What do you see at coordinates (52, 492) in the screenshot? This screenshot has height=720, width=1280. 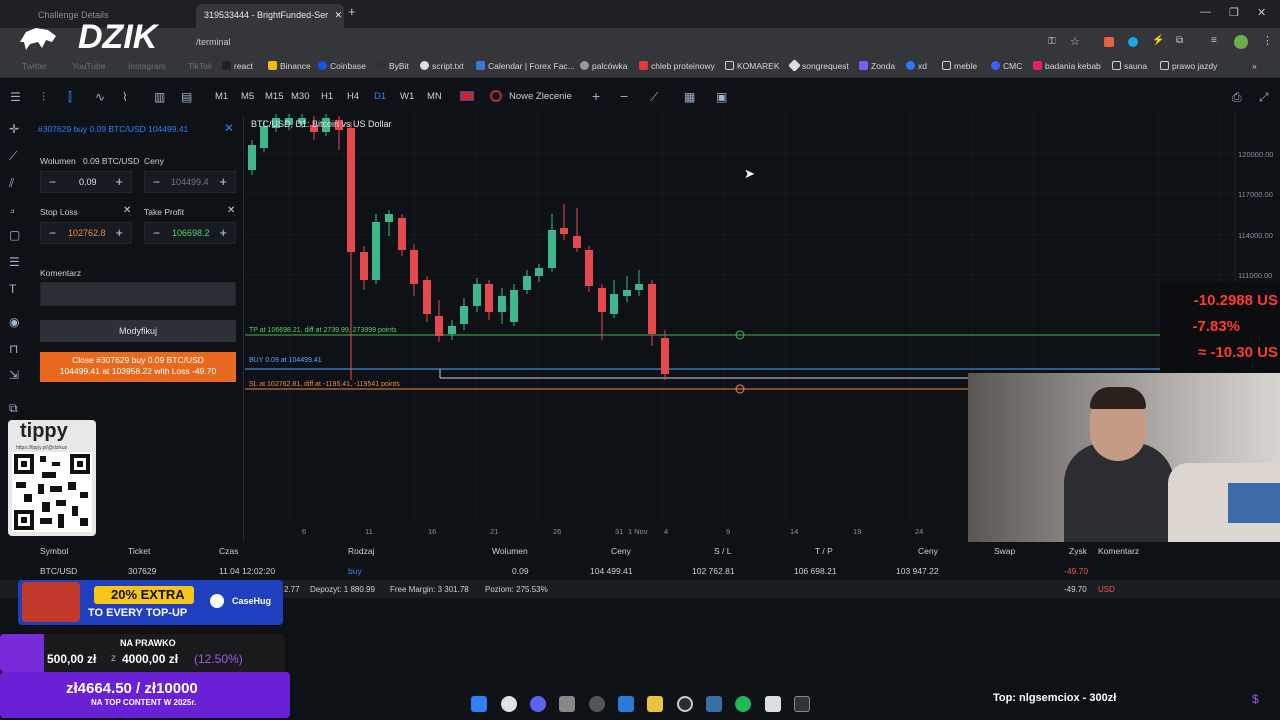 I see `qr-code-icon` at bounding box center [52, 492].